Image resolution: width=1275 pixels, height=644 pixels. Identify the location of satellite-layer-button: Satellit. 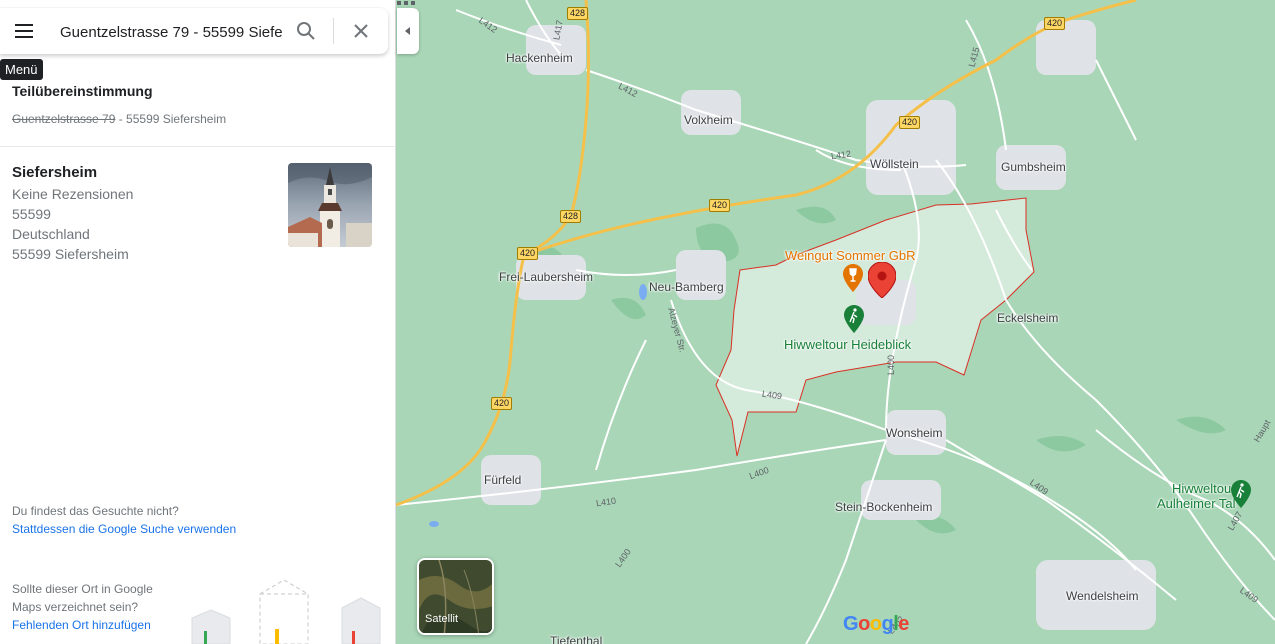
(455, 596).